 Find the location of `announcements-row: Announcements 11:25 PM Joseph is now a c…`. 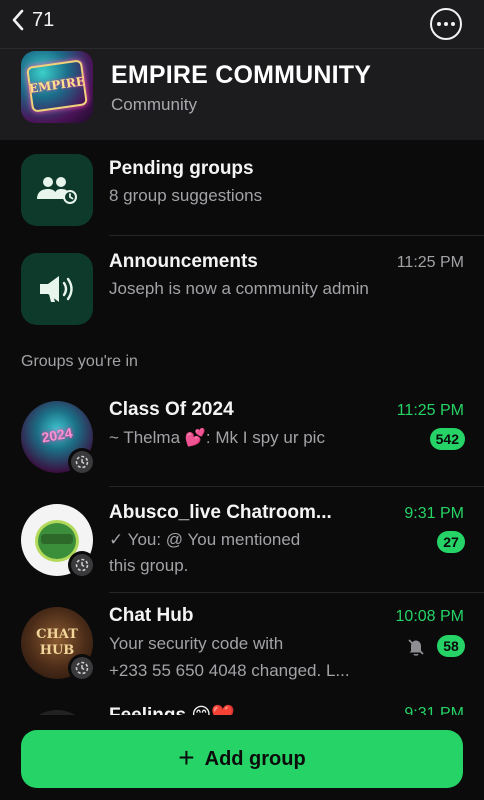

announcements-row: Announcements 11:25 PM Joseph is now a c… is located at coordinates (242, 286).